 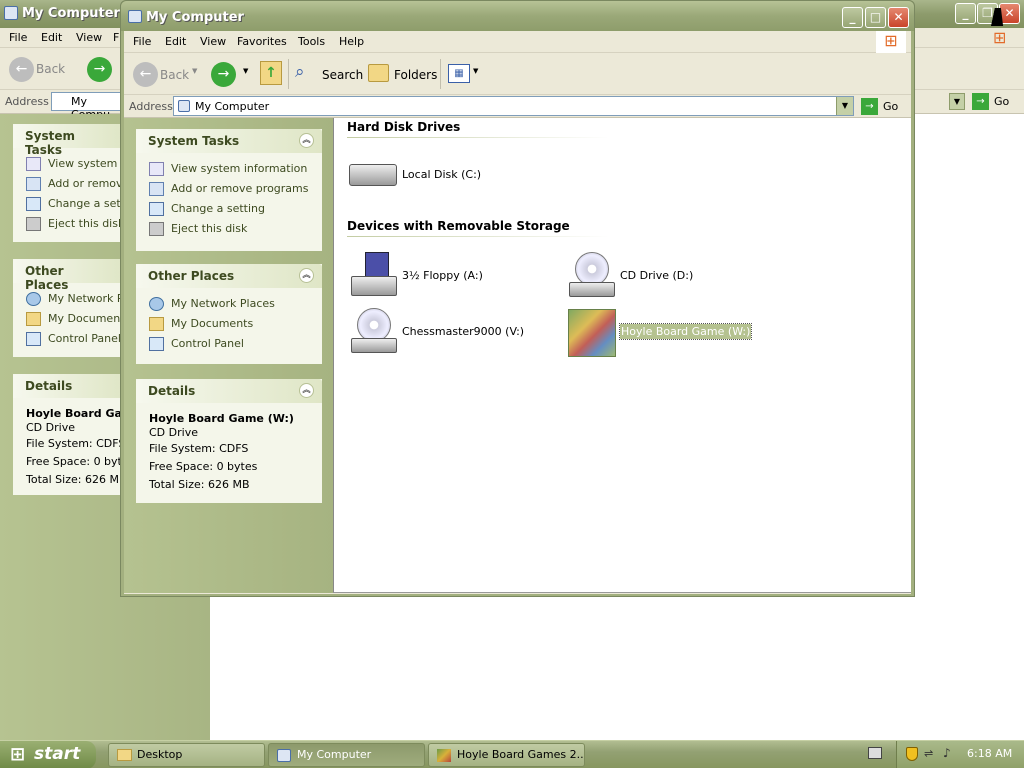 What do you see at coordinates (374, 331) in the screenshot?
I see `cd-drive-icon` at bounding box center [374, 331].